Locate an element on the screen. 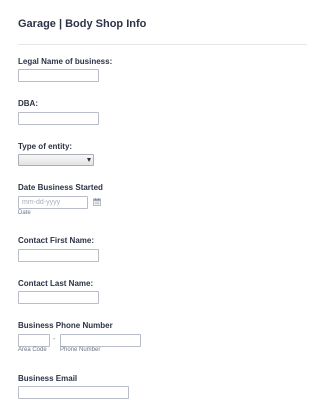  phone-number-sublabel: Phone Number is located at coordinates (80, 350).